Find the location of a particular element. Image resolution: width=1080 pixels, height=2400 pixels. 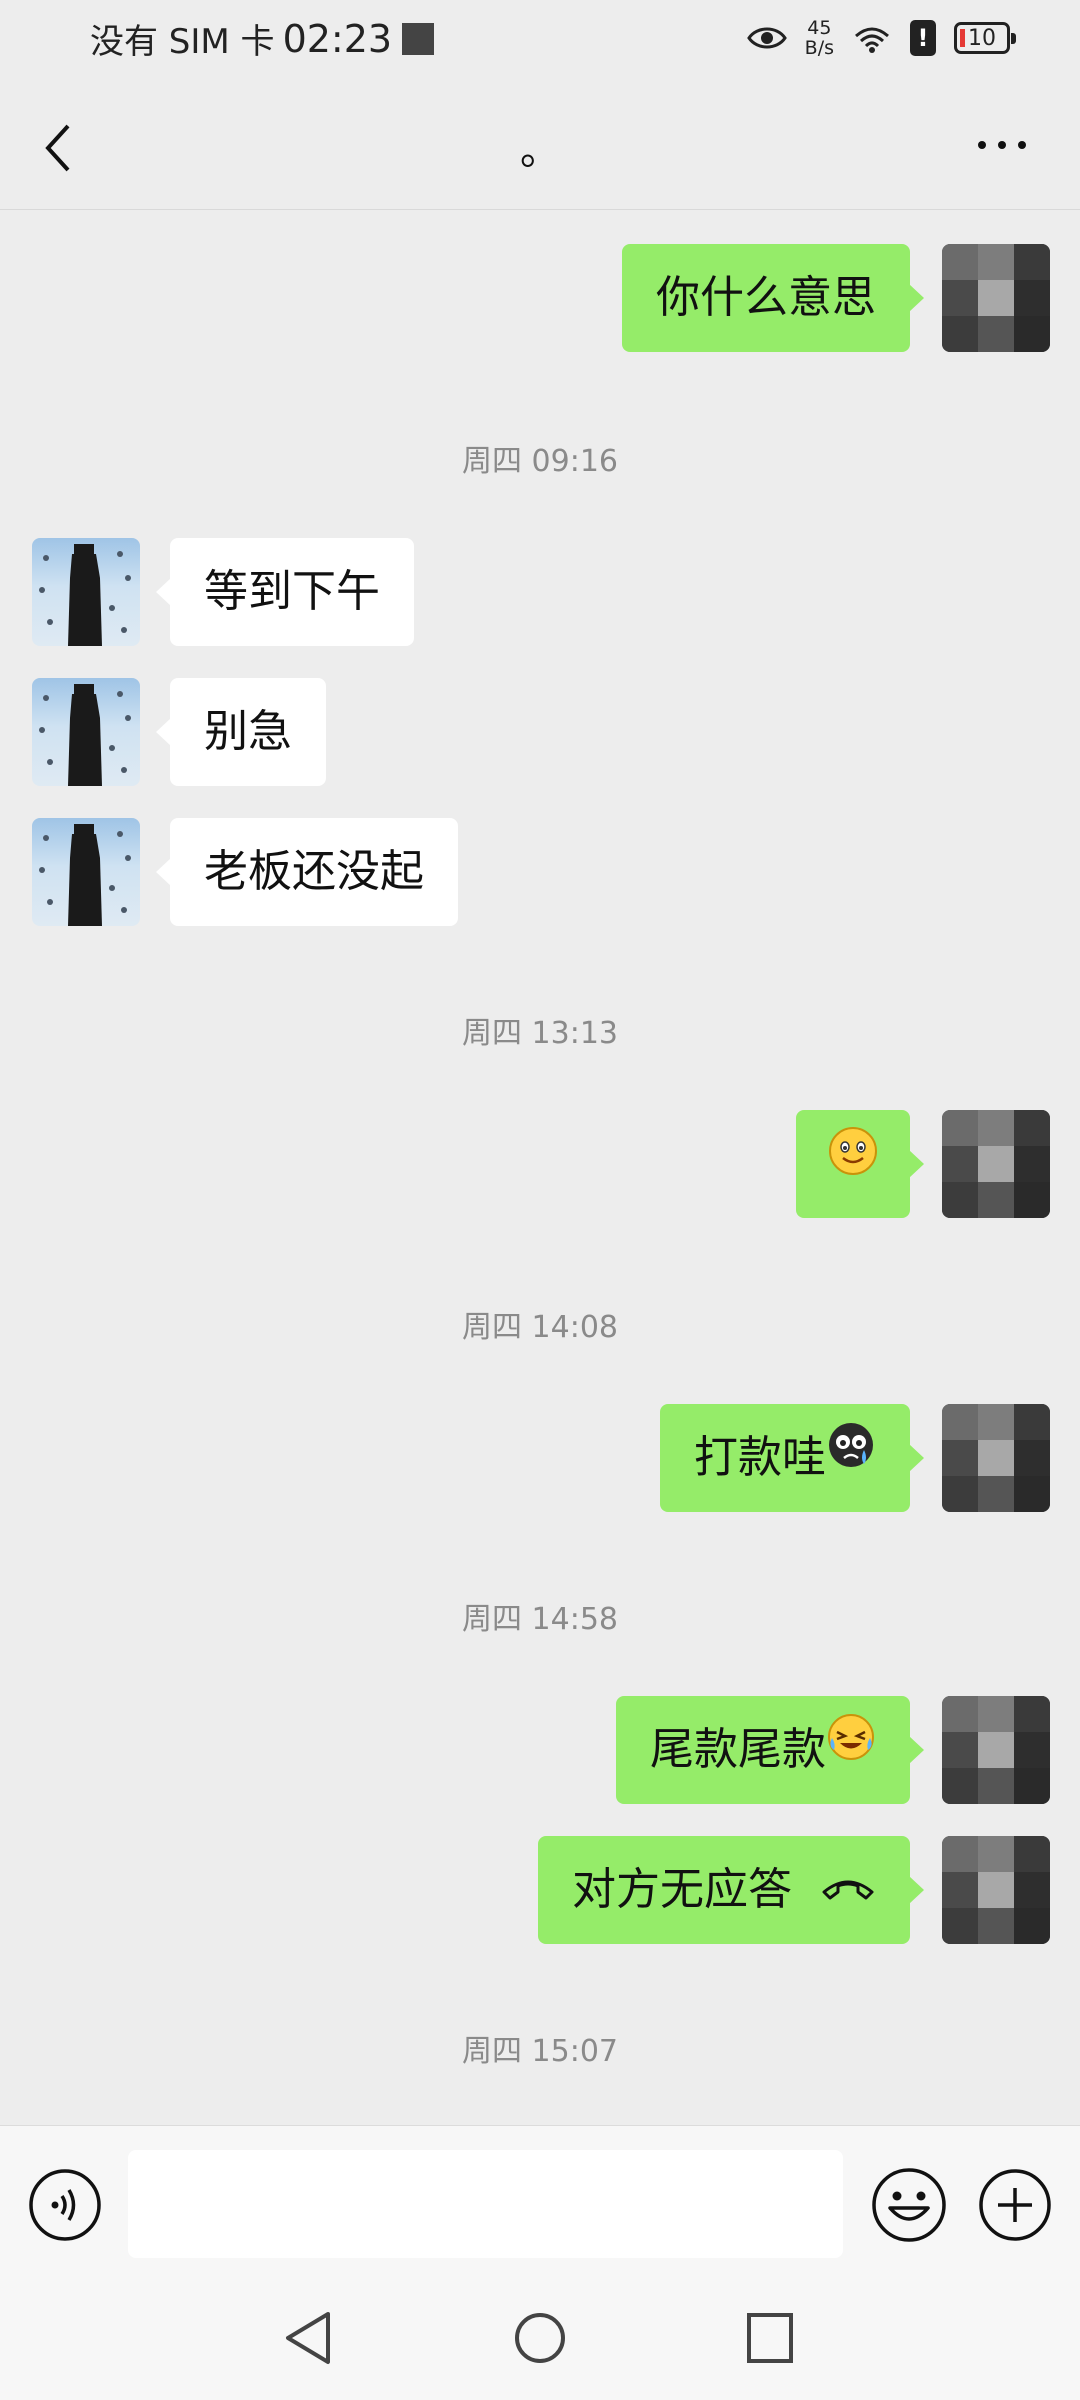

clock: 02:23 is located at coordinates (337, 38).